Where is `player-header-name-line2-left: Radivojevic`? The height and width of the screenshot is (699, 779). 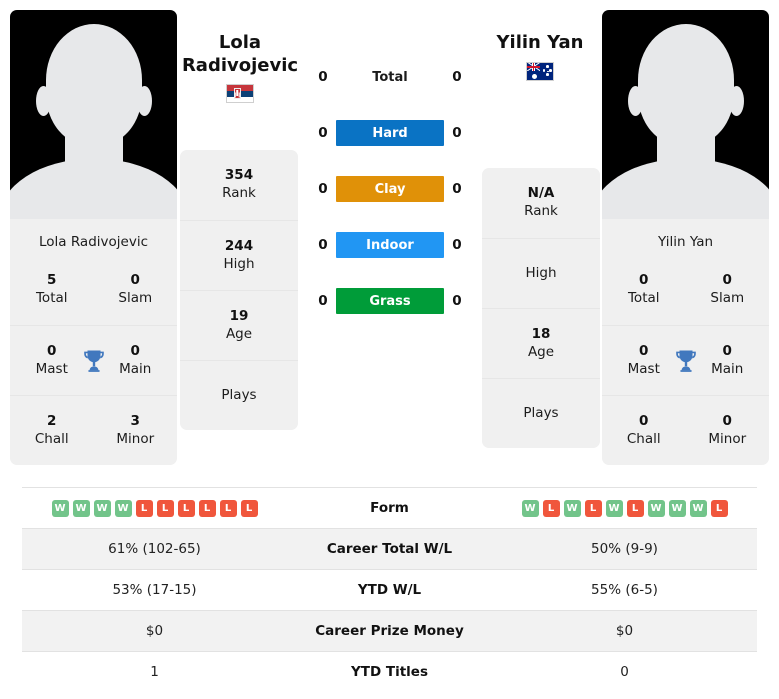
player-header-name-line2-left: Radivojevic is located at coordinates (240, 65).